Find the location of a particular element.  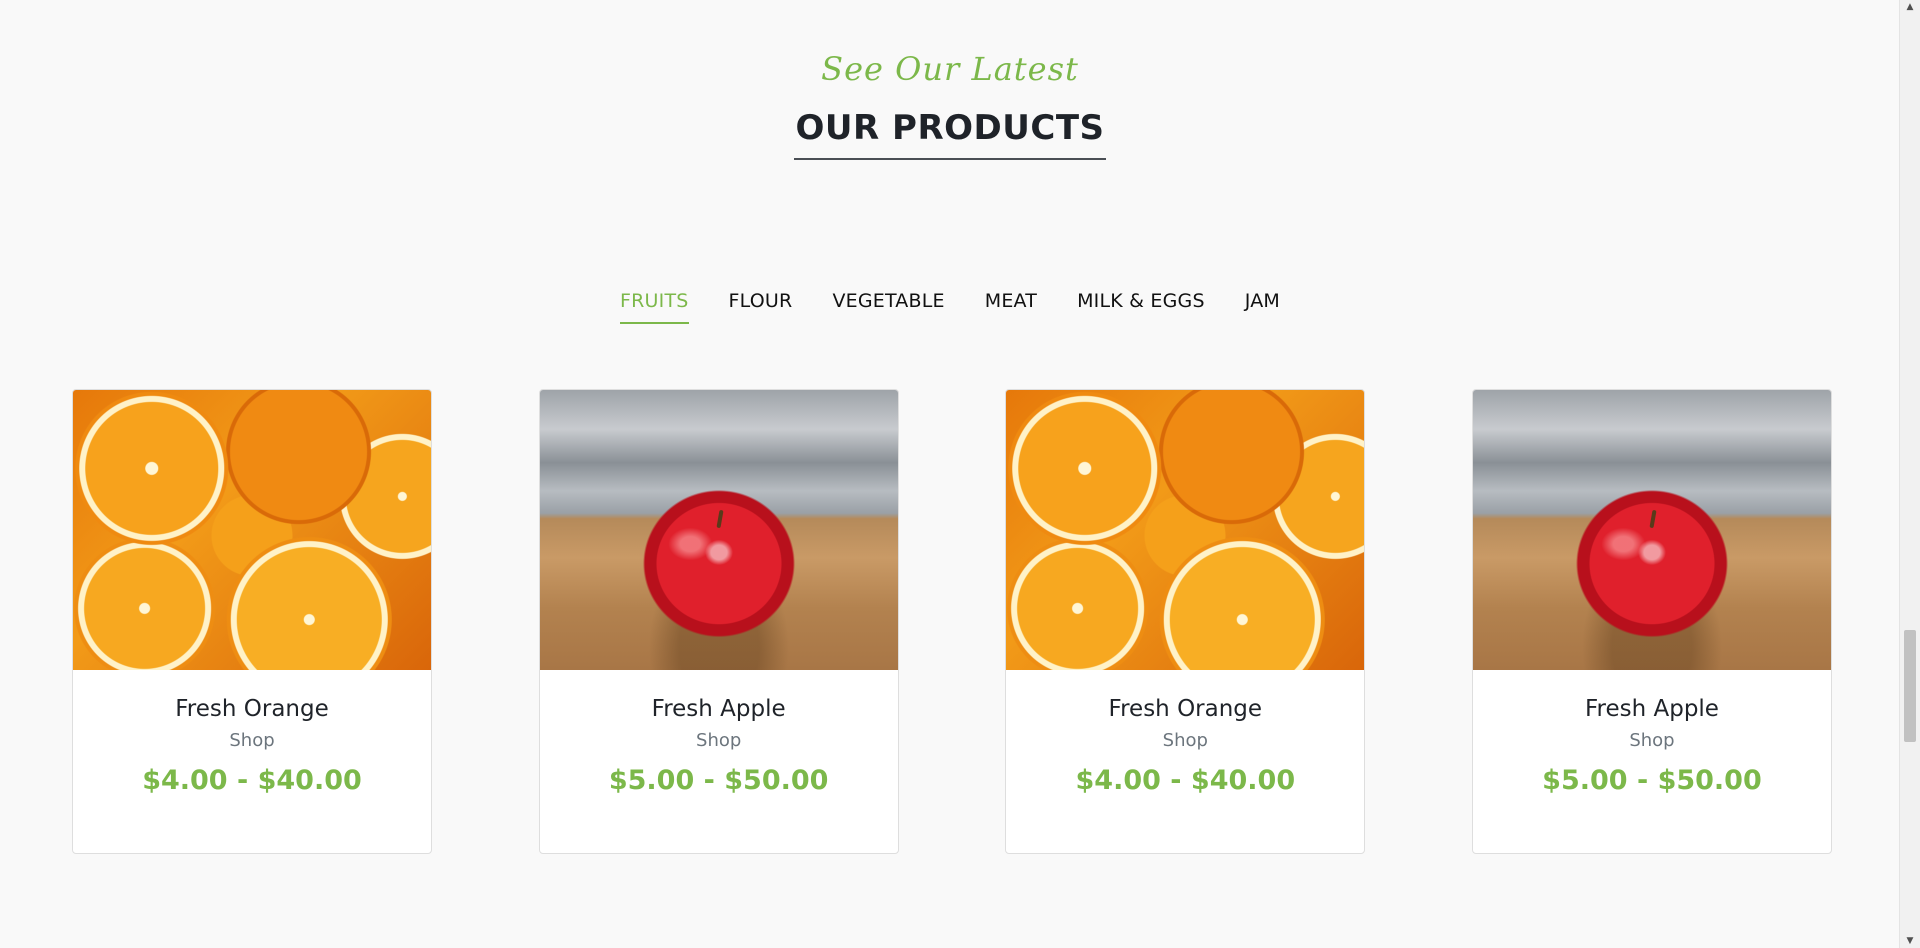

page-scrollbar: ▲ ▼ is located at coordinates (1909, 474).